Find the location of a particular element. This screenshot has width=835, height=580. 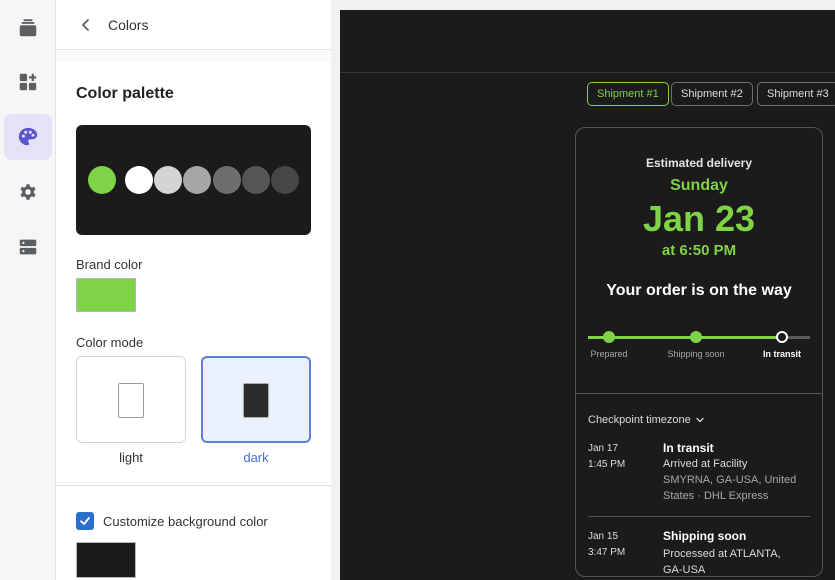

shipment-tab: Shipment #3 is located at coordinates (796, 94).